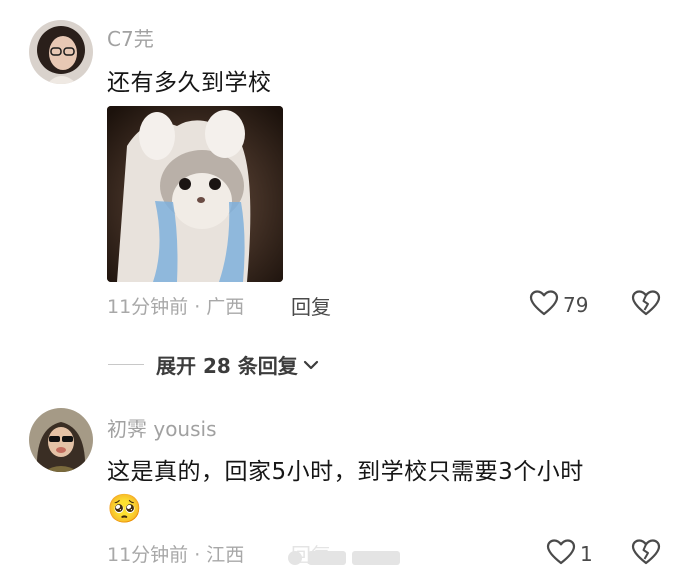 The image size is (690, 581). I want to click on watermark, so click(349, 558).